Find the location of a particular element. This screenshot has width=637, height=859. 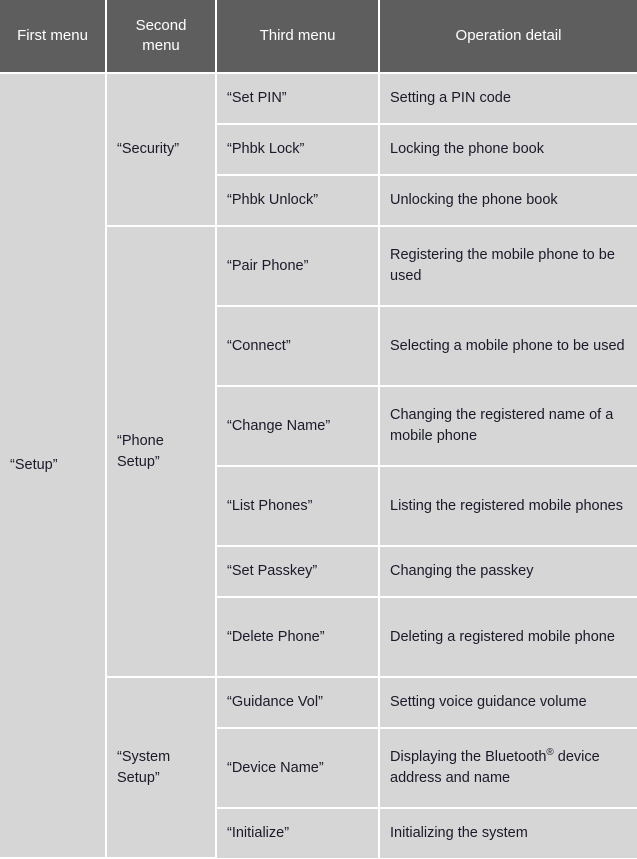

third-menu-label: “List Phones” is located at coordinates (270, 505).